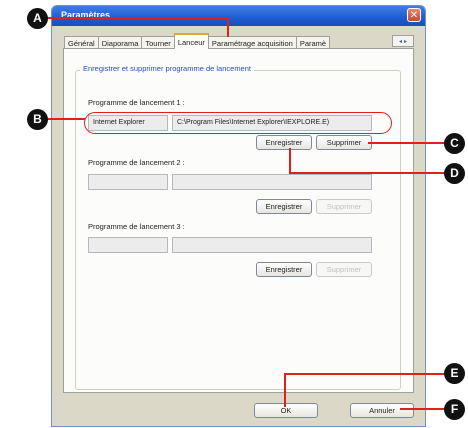  Describe the element at coordinates (344, 206) in the screenshot. I see `launcher-2-delete-button: Supprimer` at that location.